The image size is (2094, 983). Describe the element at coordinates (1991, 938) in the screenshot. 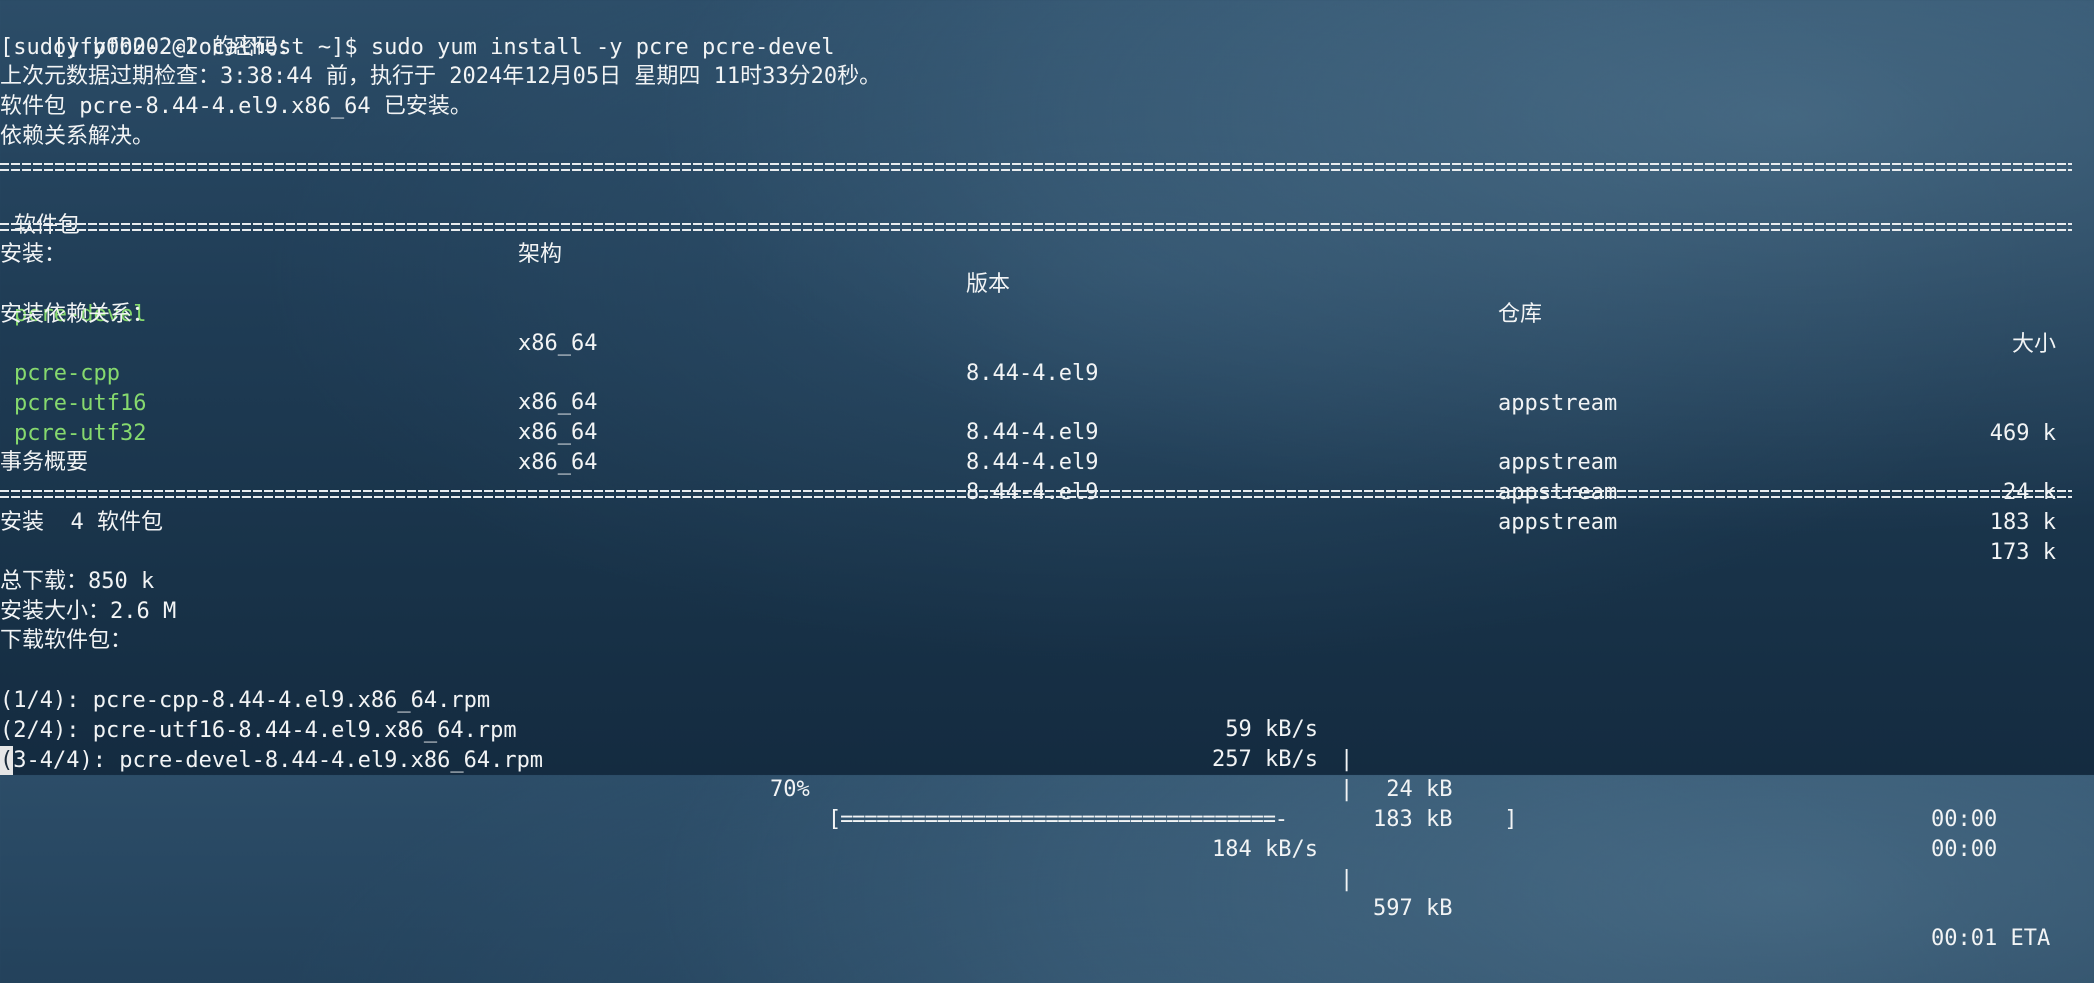

I see `download-time: 00:01 ETA` at that location.